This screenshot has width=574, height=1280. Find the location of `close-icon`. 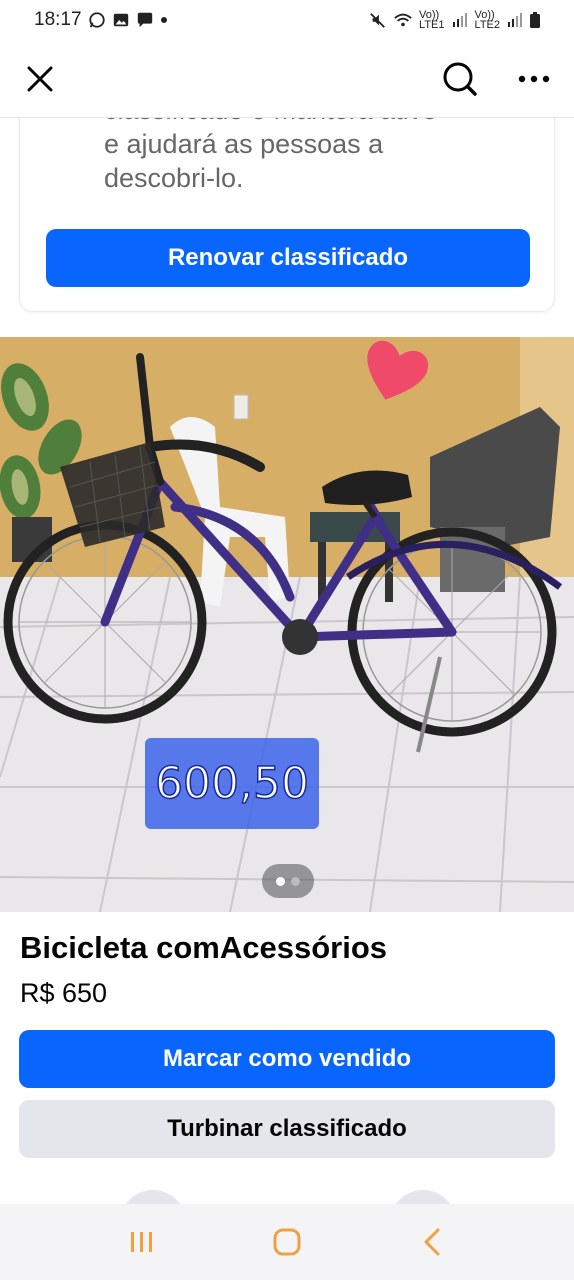

close-icon is located at coordinates (40, 78).